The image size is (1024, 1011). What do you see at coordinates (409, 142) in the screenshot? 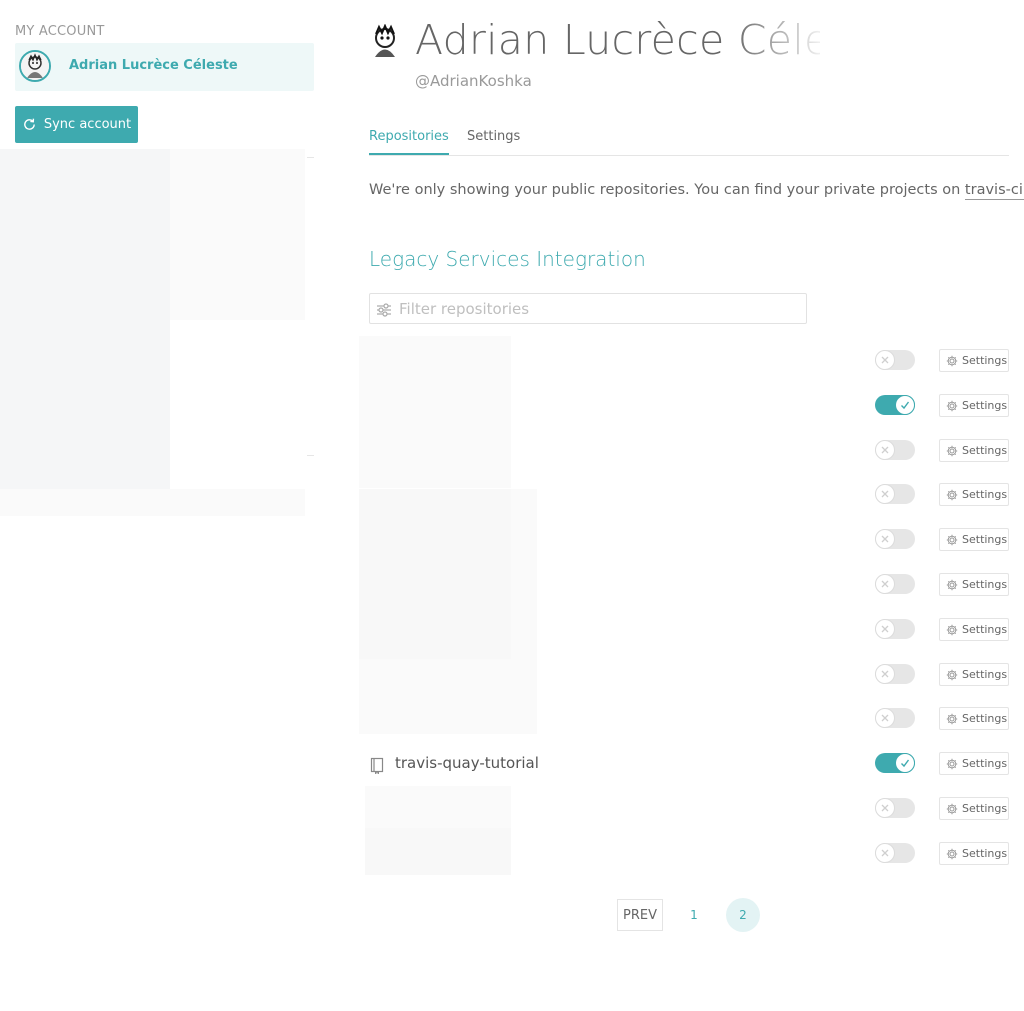
I see `tab-repositories: Repositories` at bounding box center [409, 142].